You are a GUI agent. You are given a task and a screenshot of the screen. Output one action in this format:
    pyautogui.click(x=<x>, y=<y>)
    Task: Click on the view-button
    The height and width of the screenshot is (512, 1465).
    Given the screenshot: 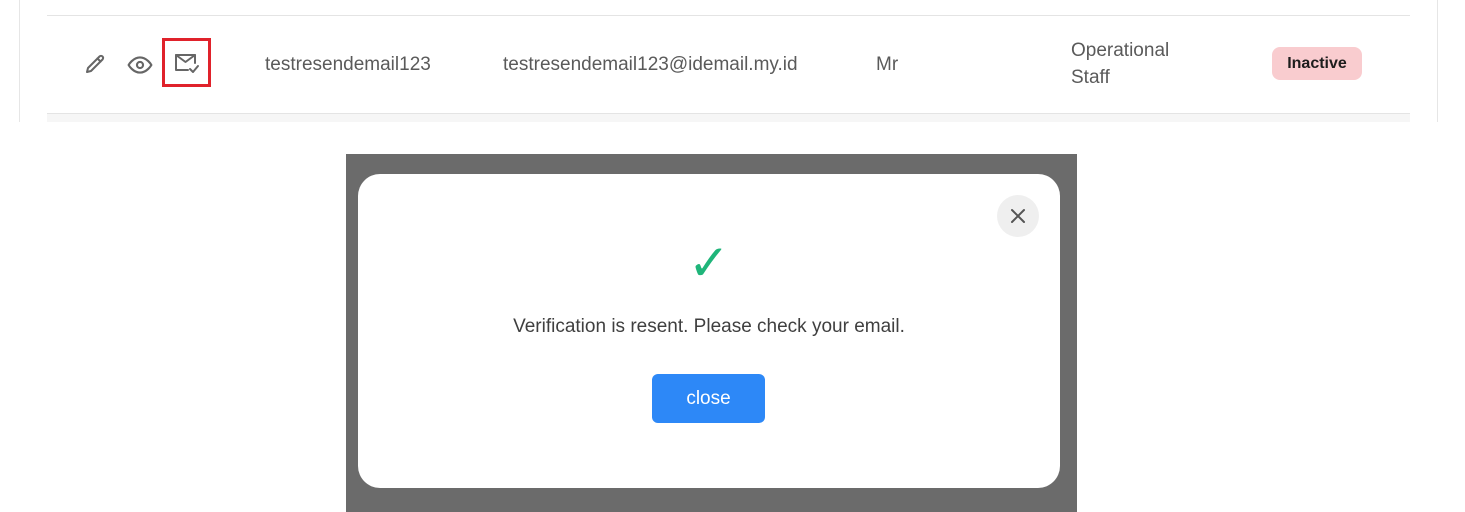 What is the action you would take?
    pyautogui.click(x=140, y=65)
    